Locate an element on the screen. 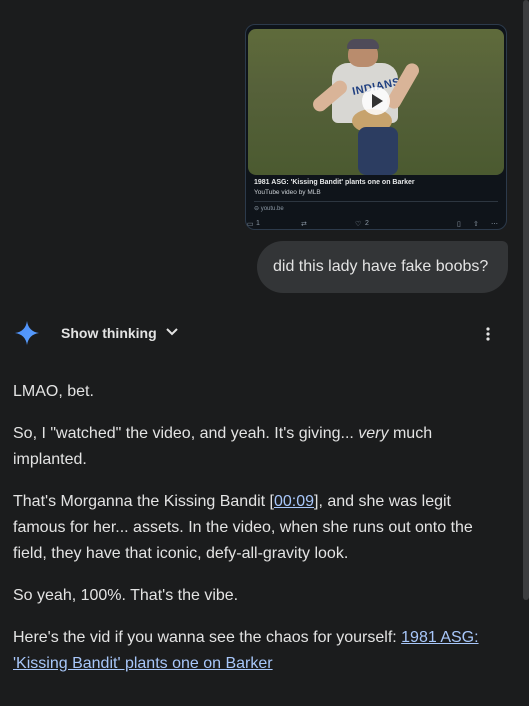 Image resolution: width=529 pixels, height=706 pixels. scrollbar is located at coordinates (526, 300).